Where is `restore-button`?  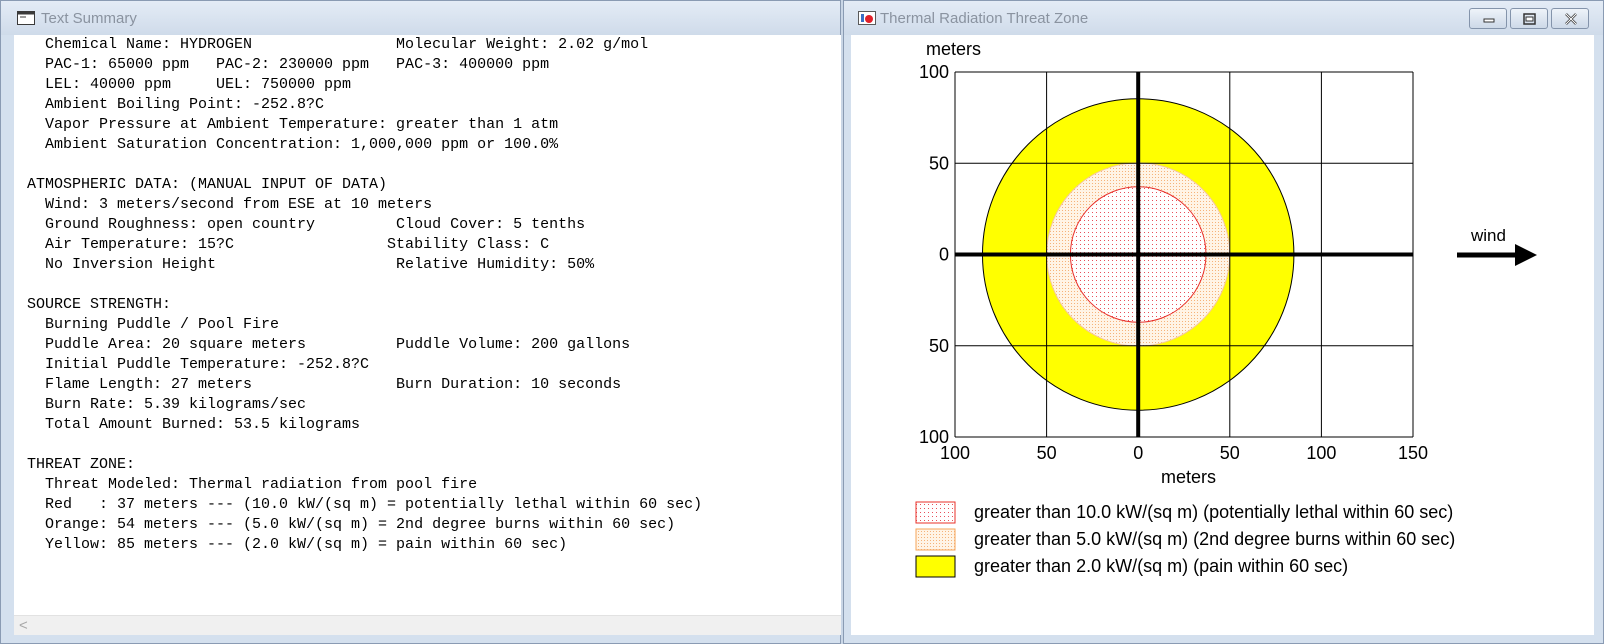 restore-button is located at coordinates (1529, 18).